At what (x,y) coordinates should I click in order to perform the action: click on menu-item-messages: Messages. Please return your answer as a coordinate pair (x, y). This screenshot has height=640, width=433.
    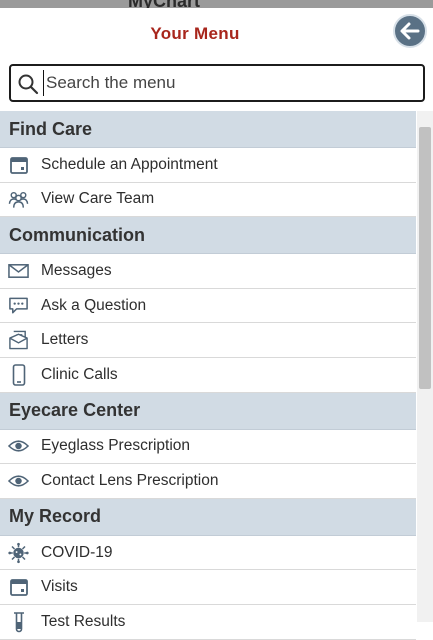
    Looking at the image, I should click on (208, 271).